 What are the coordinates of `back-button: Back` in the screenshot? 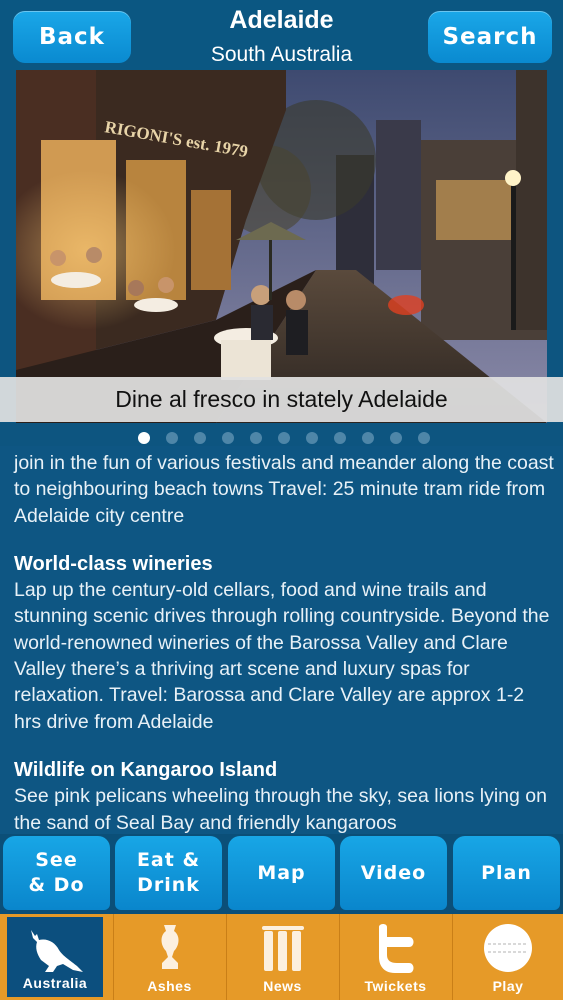 It's located at (72, 37).